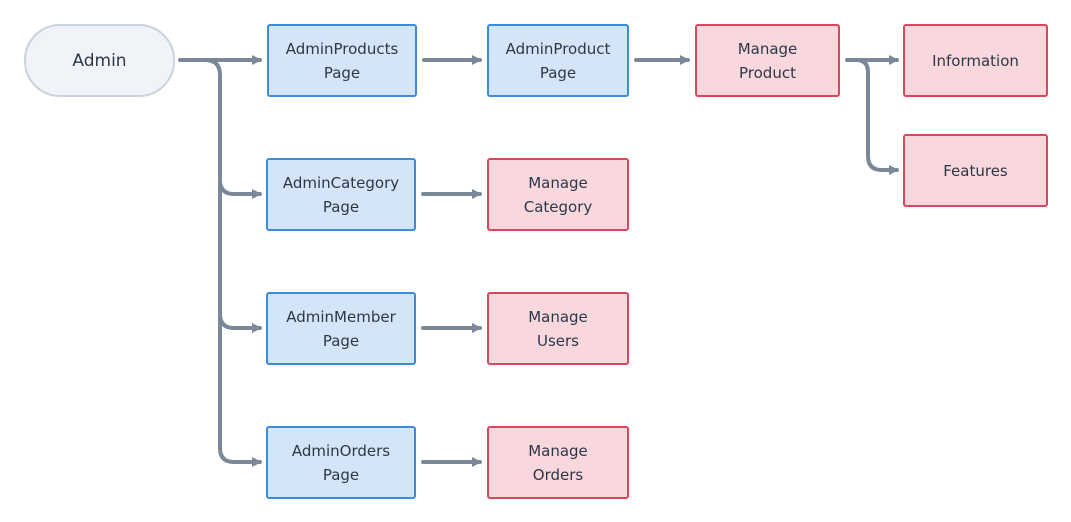  I want to click on node-manage-product: Manage Product, so click(767, 60).